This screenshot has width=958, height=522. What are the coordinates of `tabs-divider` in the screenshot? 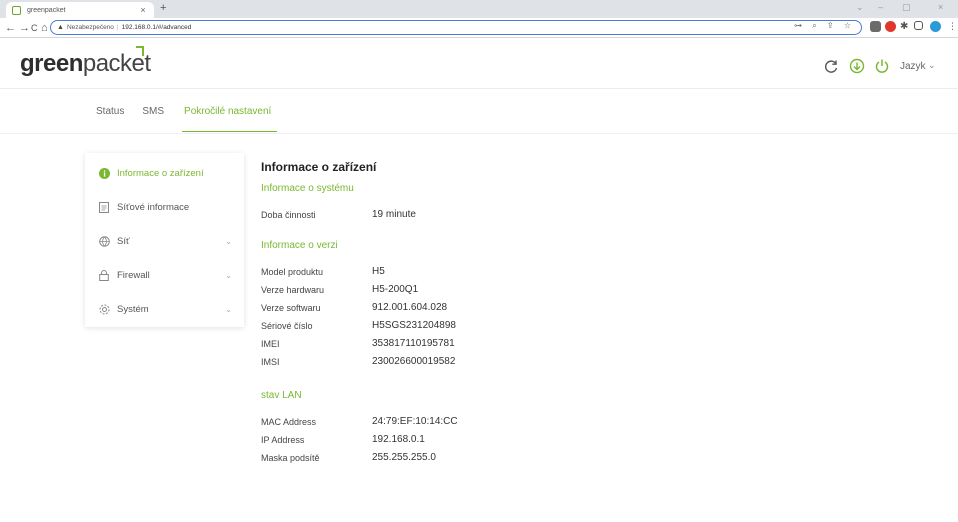 It's located at (479, 133).